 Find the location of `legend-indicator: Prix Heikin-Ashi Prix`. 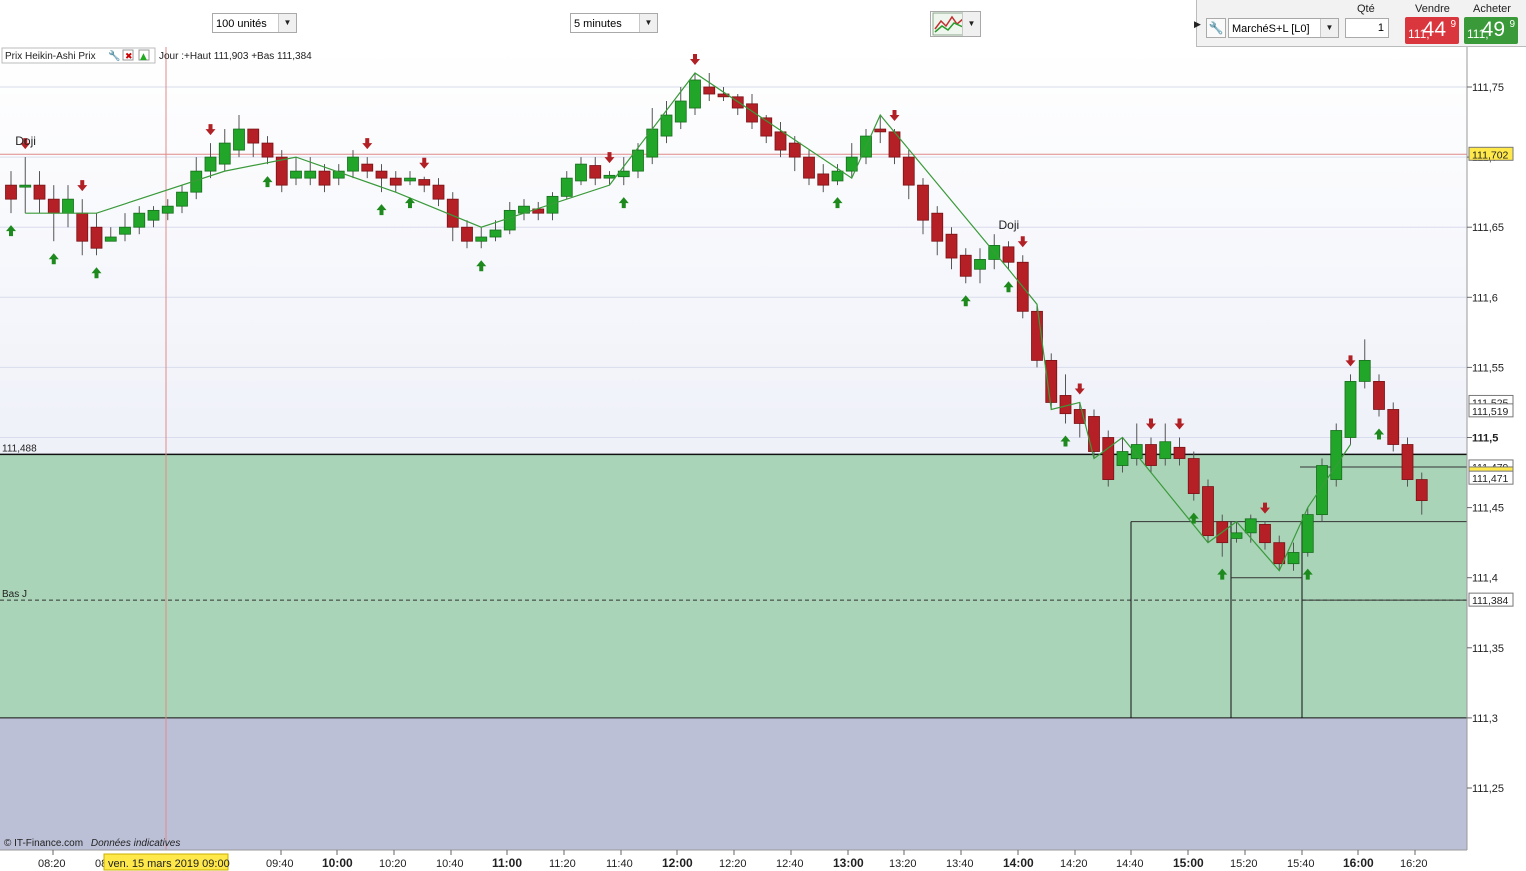

legend-indicator: Prix Heikin-Ashi Prix is located at coordinates (50, 56).